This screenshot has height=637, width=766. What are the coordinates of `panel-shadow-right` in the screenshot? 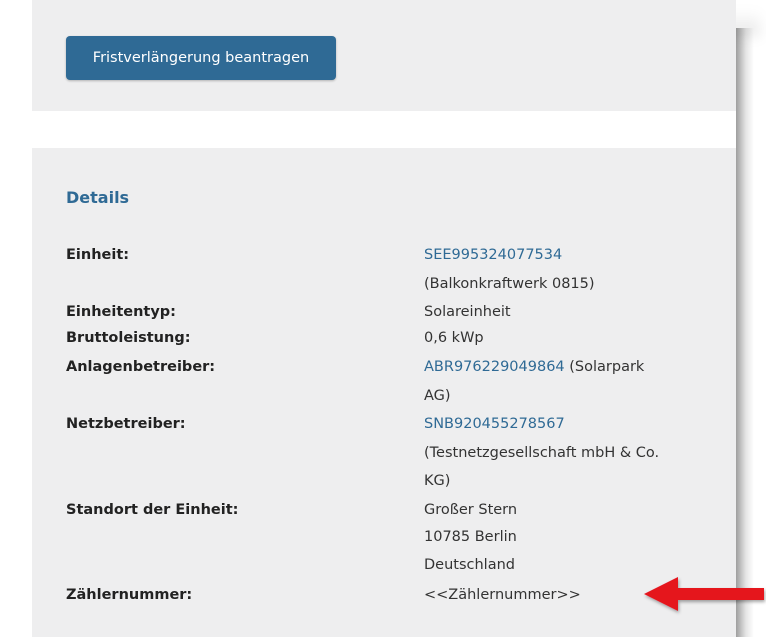 It's located at (745, 332).